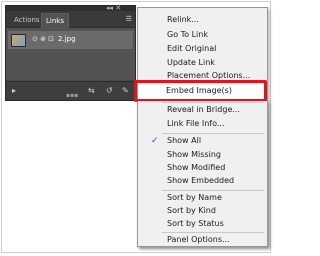 The image size is (320, 256). I want to click on image-thumbnail-icon, so click(18, 40).